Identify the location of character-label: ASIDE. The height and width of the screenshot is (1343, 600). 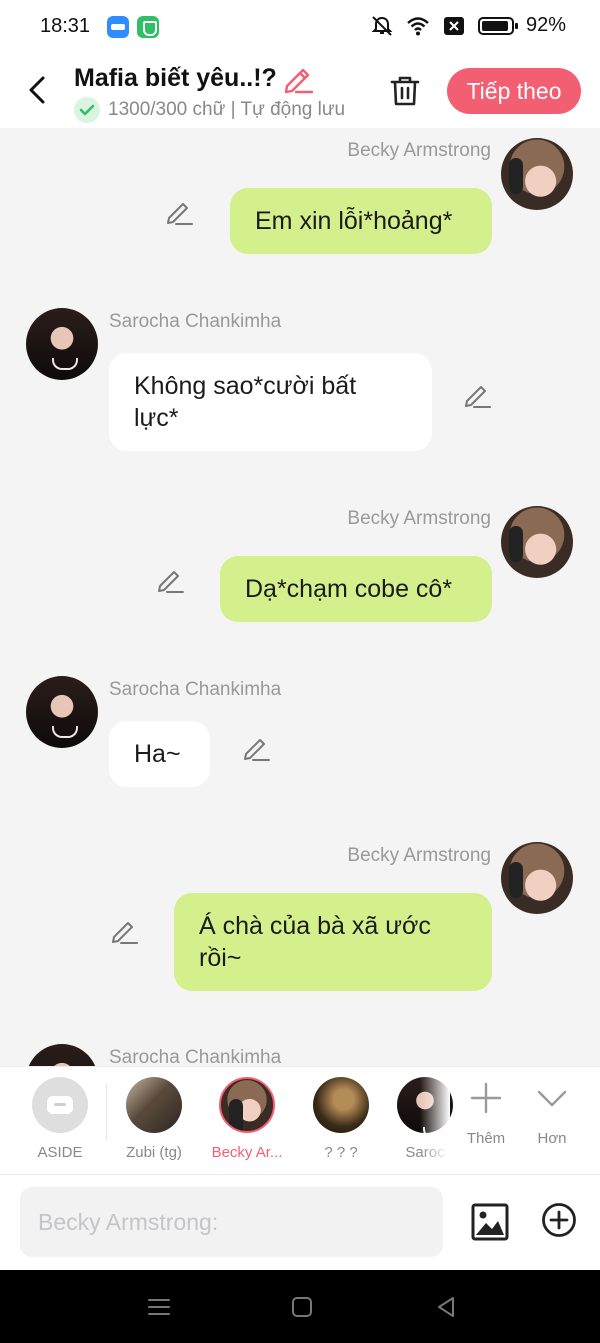
(60, 1152).